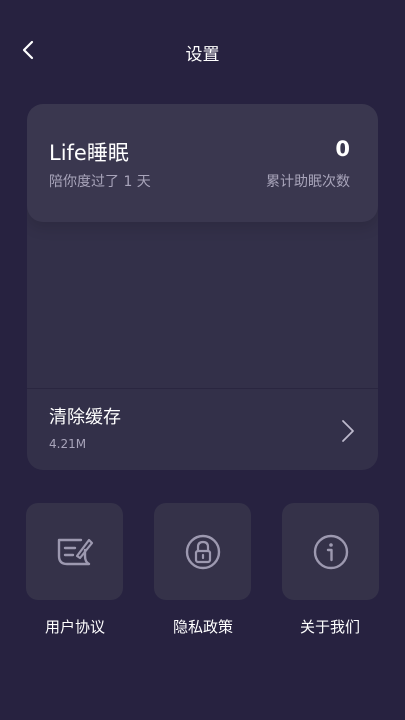 The image size is (405, 720). Describe the element at coordinates (329, 627) in the screenshot. I see `about-us-label: 关于我们` at that location.